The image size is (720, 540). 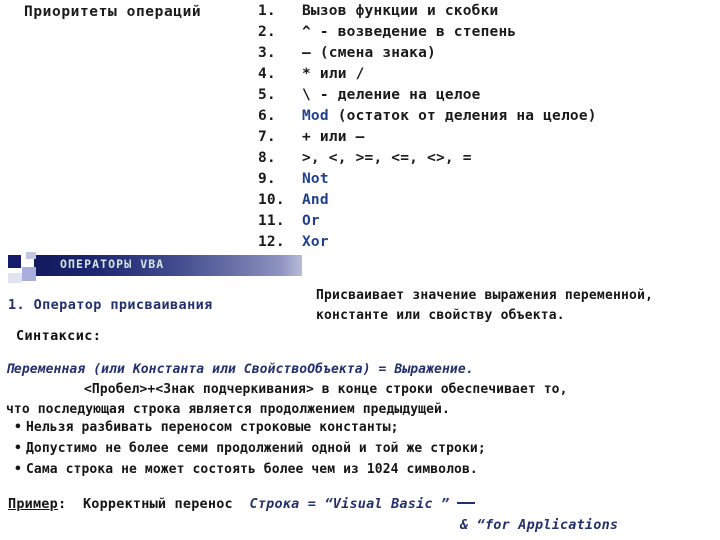 I want to click on list-item-number: 3., so click(x=267, y=53).